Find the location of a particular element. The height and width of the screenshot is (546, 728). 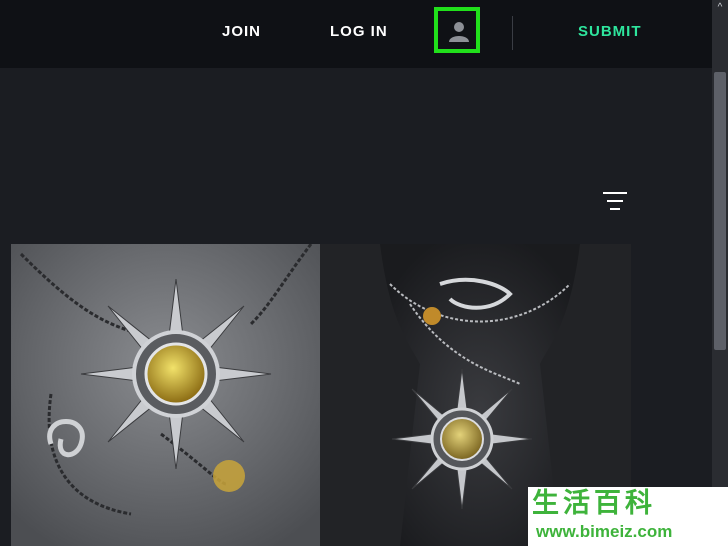

profile-button is located at coordinates (457, 30).